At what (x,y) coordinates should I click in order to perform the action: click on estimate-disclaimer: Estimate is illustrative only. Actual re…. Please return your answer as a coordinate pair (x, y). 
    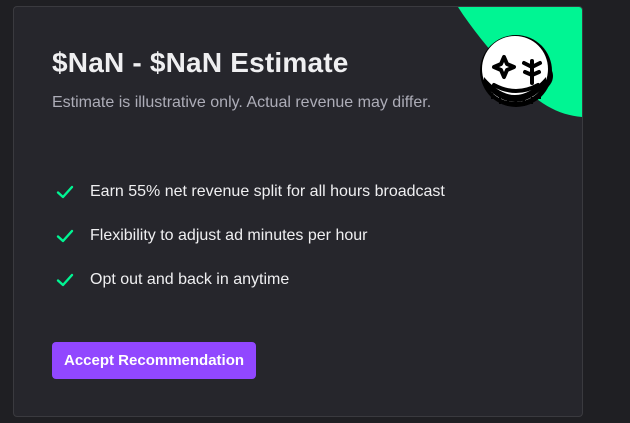
    Looking at the image, I should click on (242, 102).